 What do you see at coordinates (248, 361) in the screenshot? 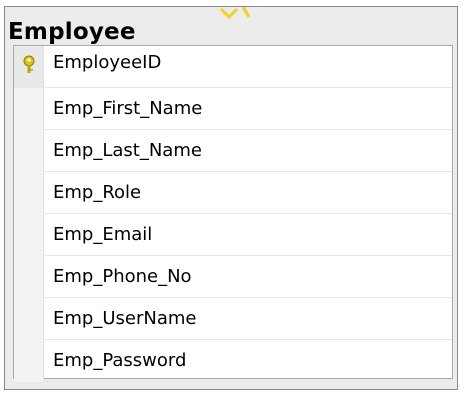
I see `column-name: Emp_Password` at bounding box center [248, 361].